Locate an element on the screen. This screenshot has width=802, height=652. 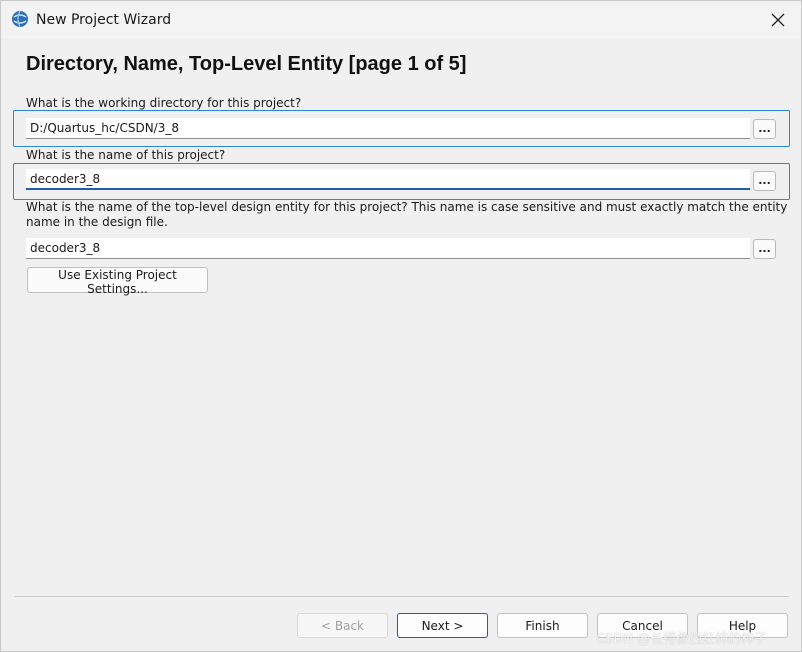
window-title: New Project Wizard is located at coordinates (104, 20).